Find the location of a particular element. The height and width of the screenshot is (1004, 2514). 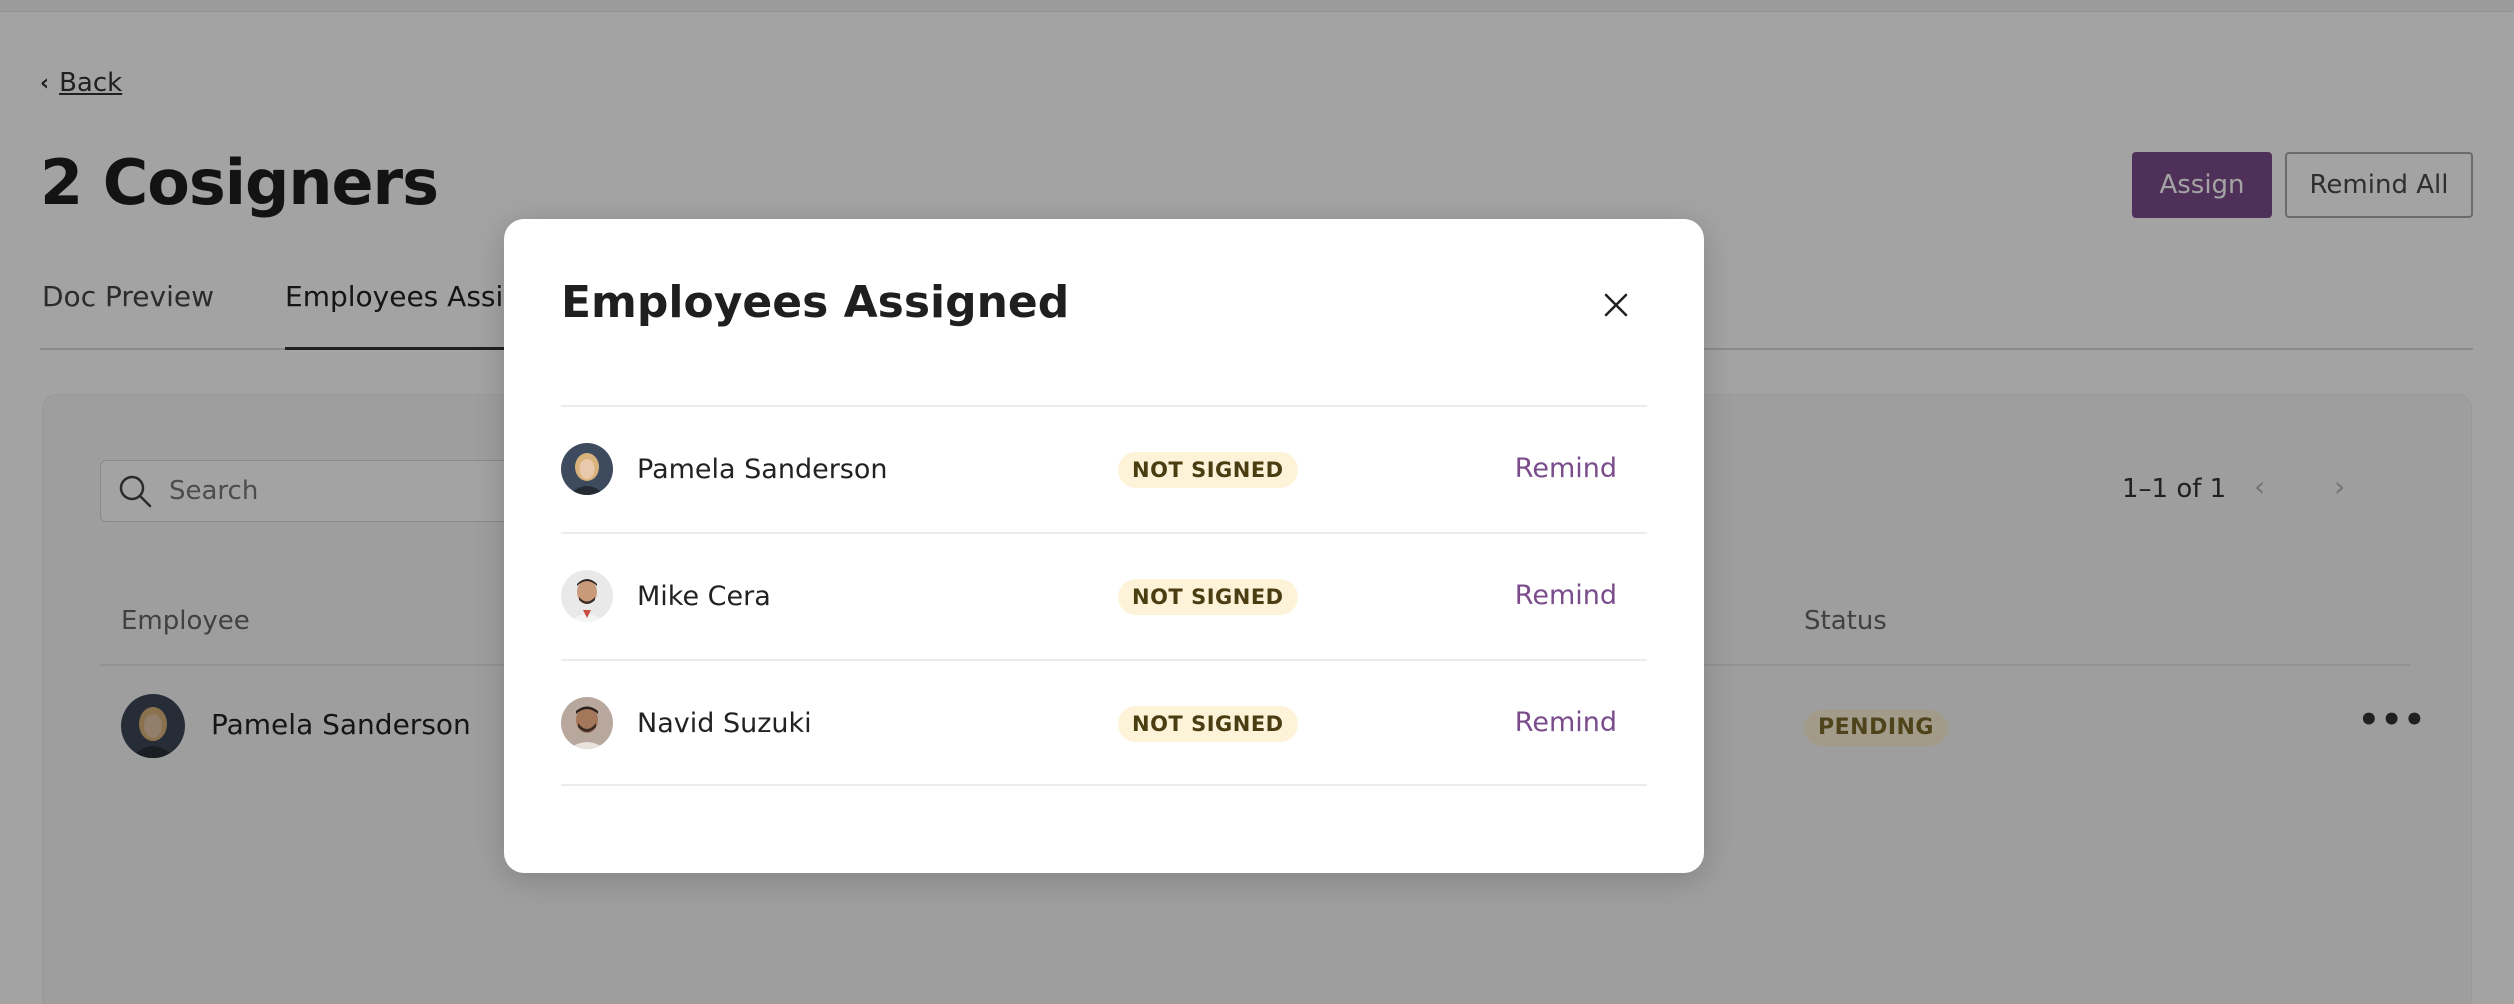

employee-name: Navid Suzuki is located at coordinates (724, 723).